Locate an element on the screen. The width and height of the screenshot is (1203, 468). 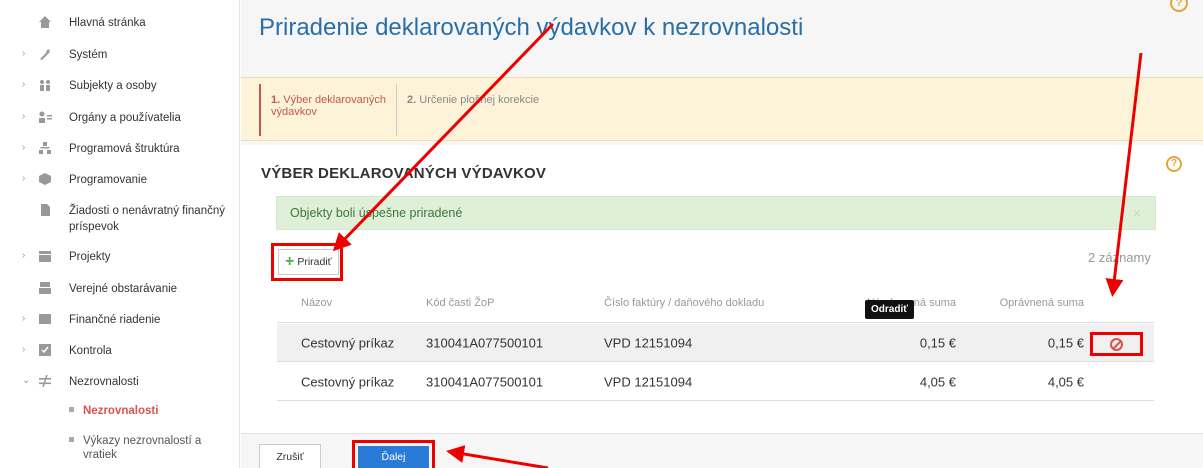
sidebar-item-label: Nezrovnalosti is located at coordinates (104, 382).